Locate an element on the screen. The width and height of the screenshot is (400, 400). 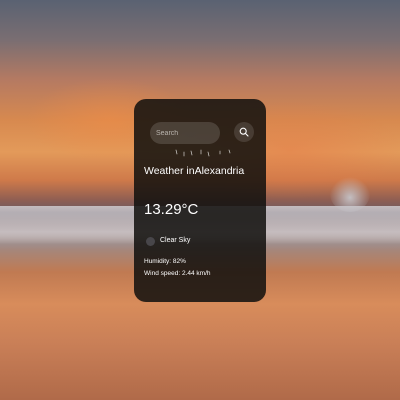
weather-condition-icon is located at coordinates (150, 241).